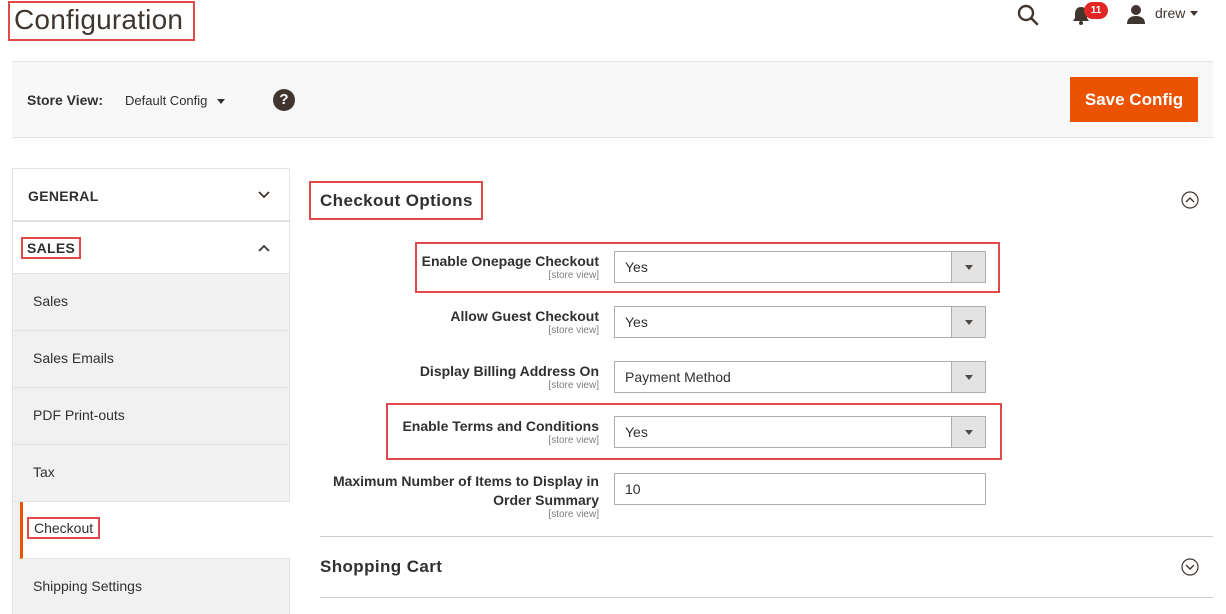  What do you see at coordinates (44, 472) in the screenshot?
I see `sidebar-item-label: Tax` at bounding box center [44, 472].